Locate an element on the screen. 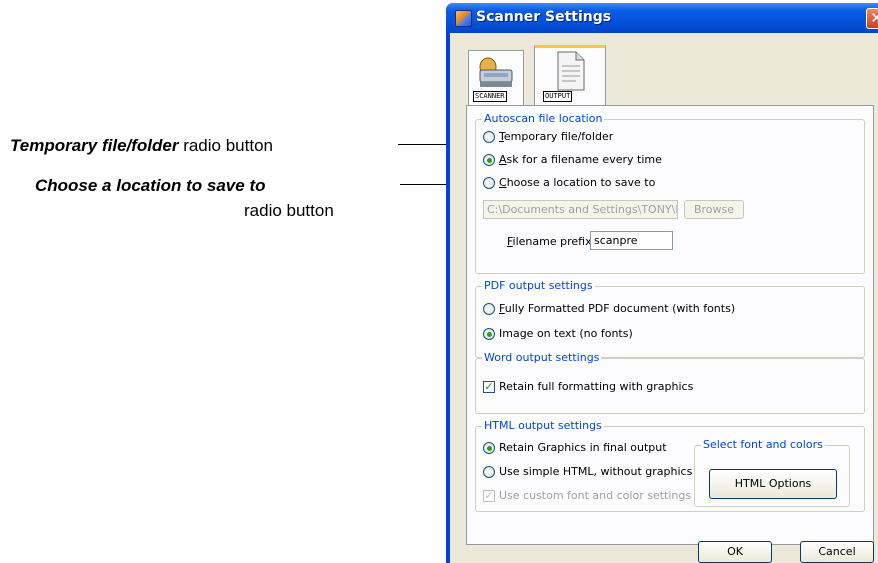 The image size is (878, 563). callout-temporary: Temporary file/folder radio button is located at coordinates (141, 146).